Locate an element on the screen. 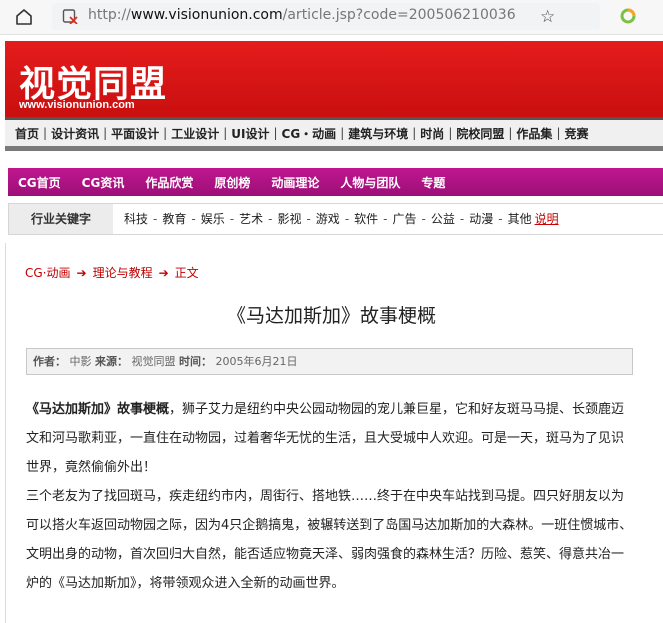  home-icon is located at coordinates (24, 17).